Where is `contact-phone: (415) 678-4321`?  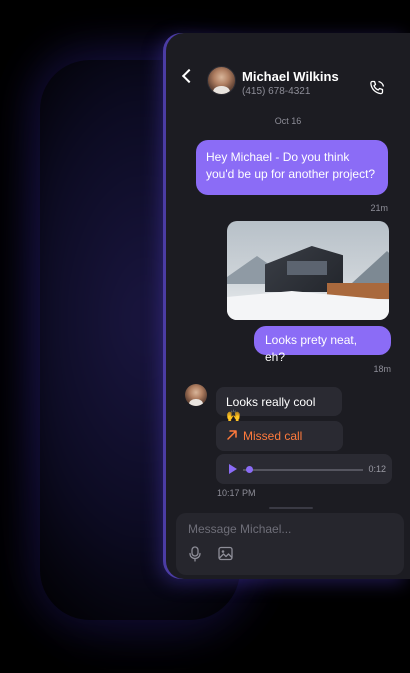
contact-phone: (415) 678-4321 is located at coordinates (276, 91).